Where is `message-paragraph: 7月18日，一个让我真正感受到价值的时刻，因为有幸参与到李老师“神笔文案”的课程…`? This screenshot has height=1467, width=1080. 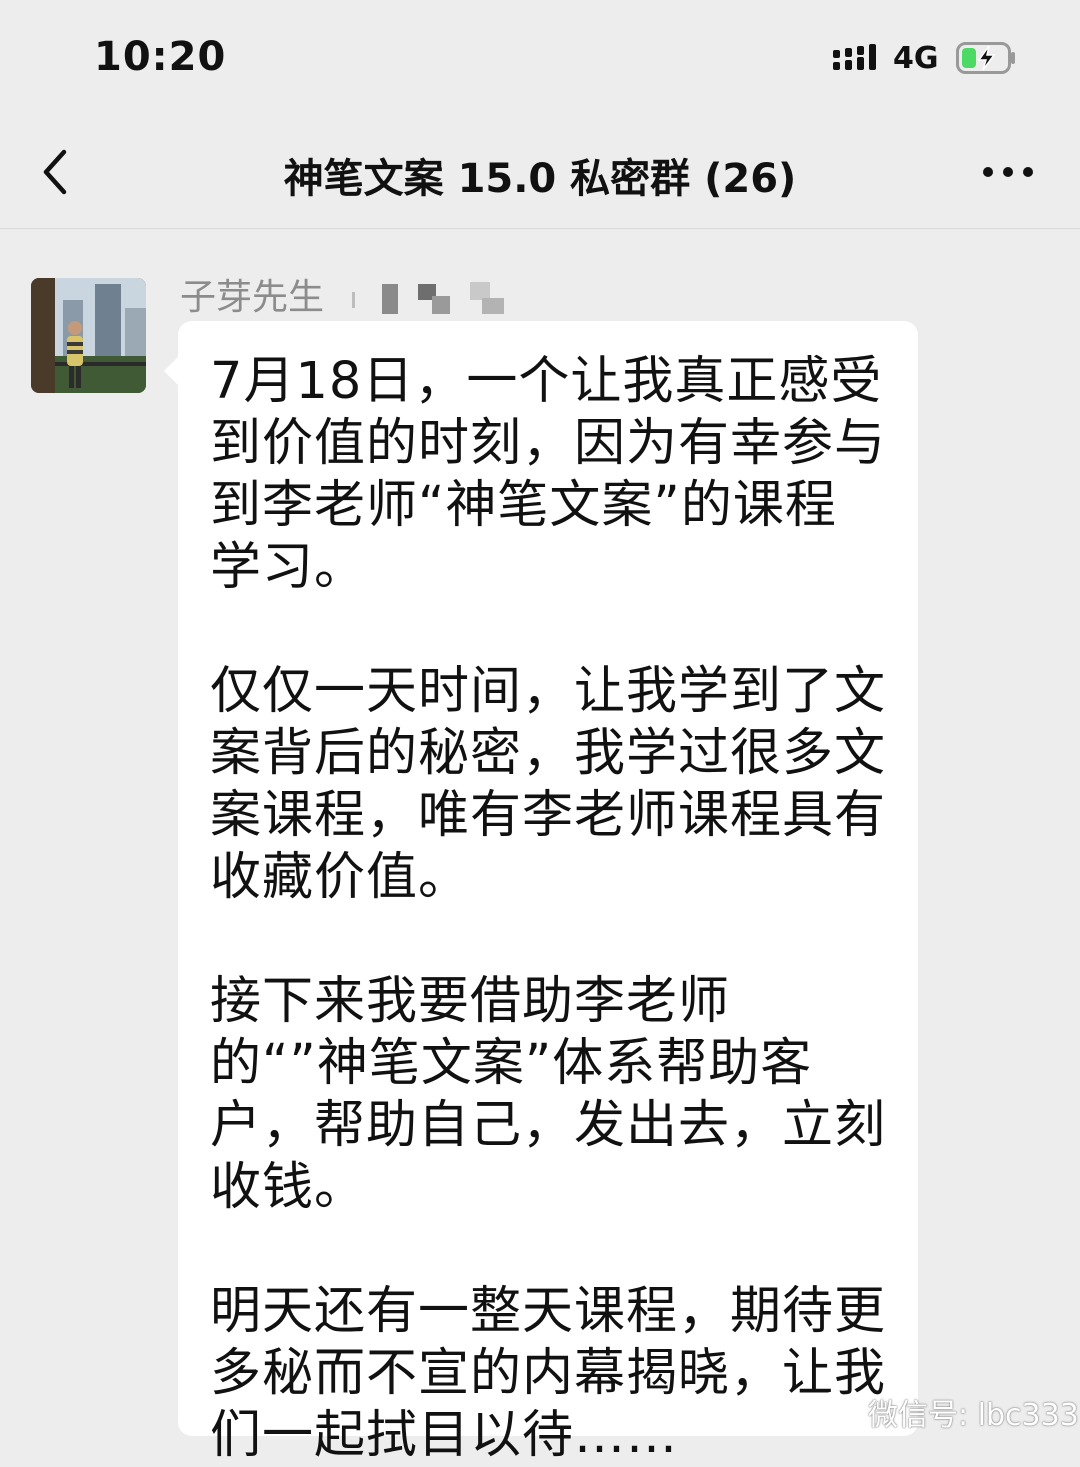
message-paragraph: 7月18日，一个让我真正感受到价值的时刻，因为有幸参与到李老师“神笔文案”的课程… is located at coordinates (548, 474).